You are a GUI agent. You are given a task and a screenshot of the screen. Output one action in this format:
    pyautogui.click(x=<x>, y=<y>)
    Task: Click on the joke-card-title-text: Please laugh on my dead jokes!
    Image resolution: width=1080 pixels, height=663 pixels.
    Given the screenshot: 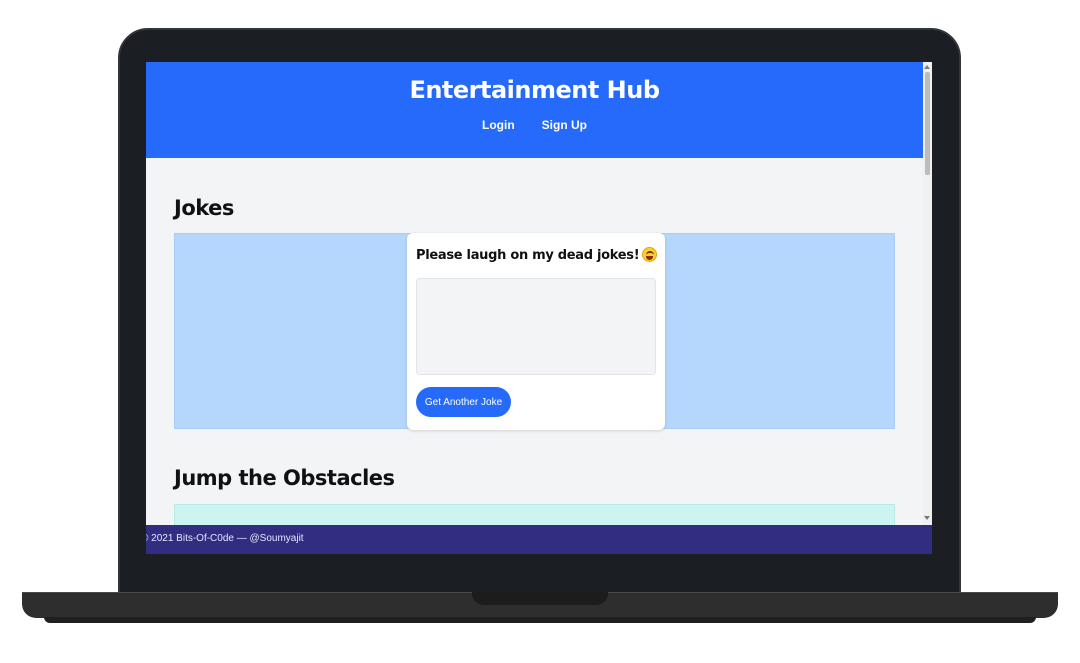 What is the action you would take?
    pyautogui.click(x=528, y=255)
    